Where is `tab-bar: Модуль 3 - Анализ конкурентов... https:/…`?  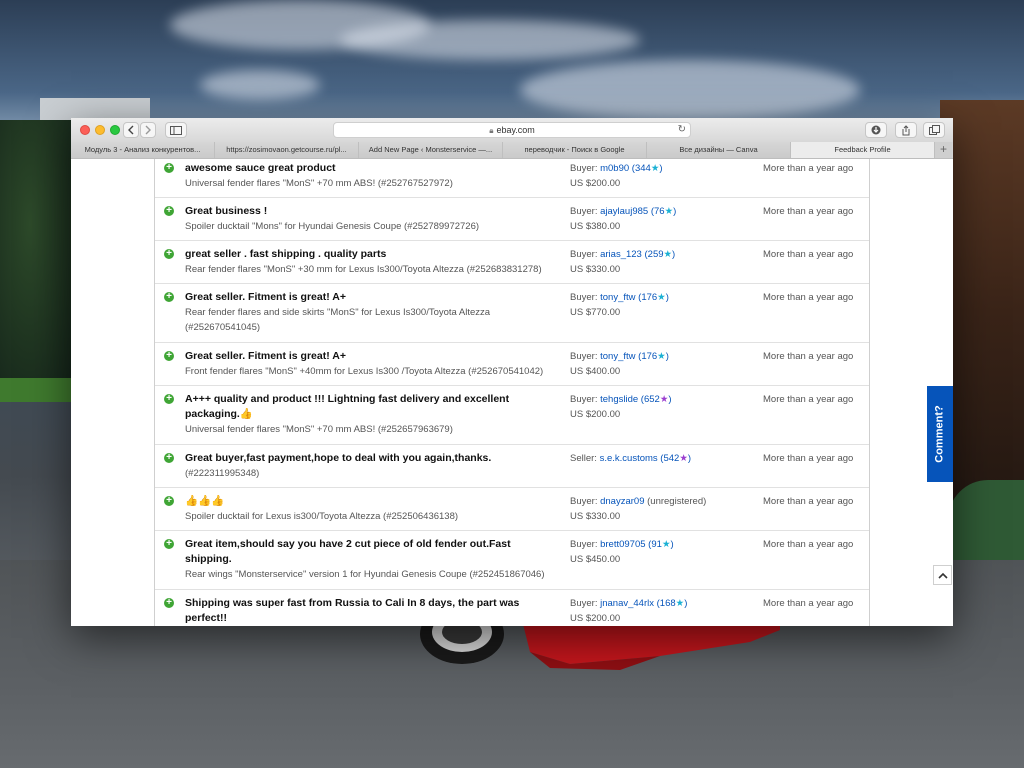 tab-bar: Модуль 3 - Анализ конкурентов... https:/… is located at coordinates (512, 150).